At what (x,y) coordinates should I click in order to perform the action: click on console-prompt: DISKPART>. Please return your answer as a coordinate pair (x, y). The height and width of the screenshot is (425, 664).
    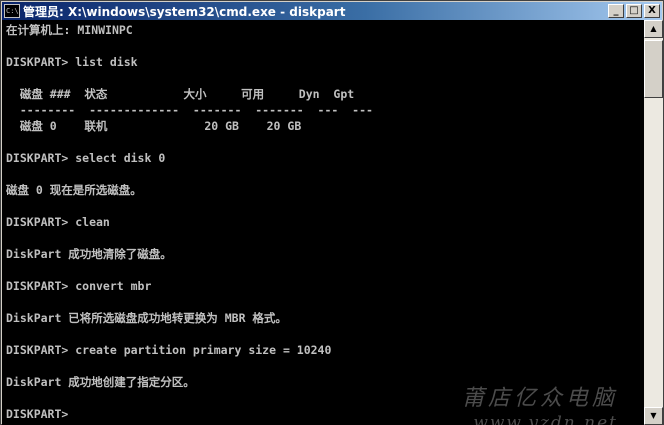
    Looking at the image, I should click on (37, 414).